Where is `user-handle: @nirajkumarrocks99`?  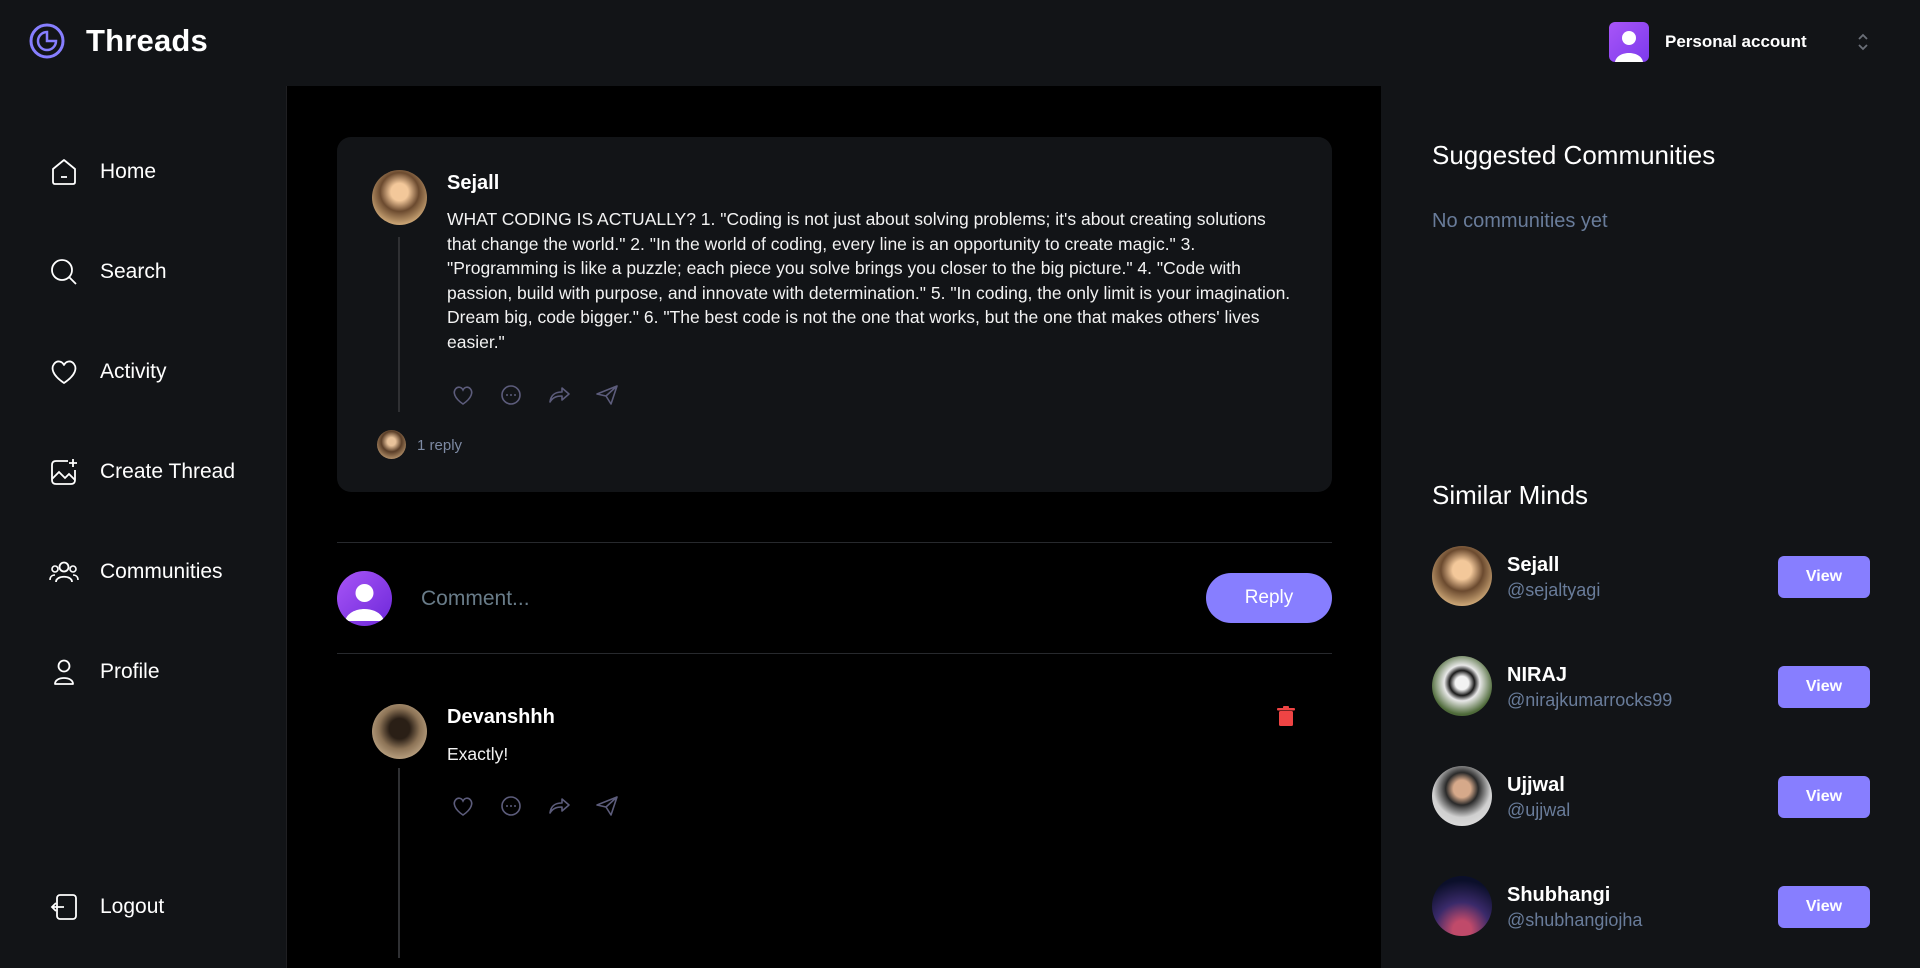 user-handle: @nirajkumarrocks99 is located at coordinates (1590, 700).